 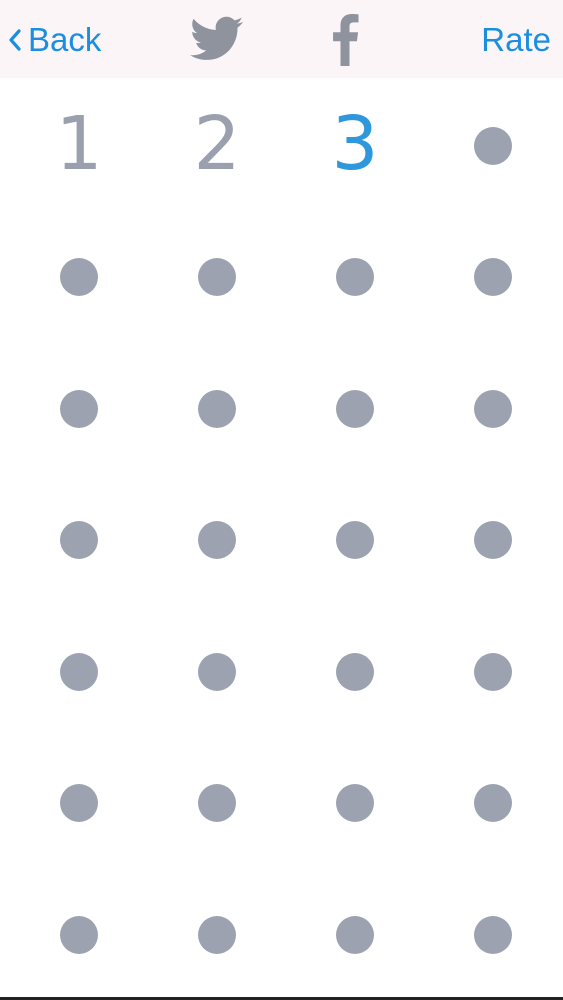 I want to click on grid-cell: 1, so click(x=79, y=146).